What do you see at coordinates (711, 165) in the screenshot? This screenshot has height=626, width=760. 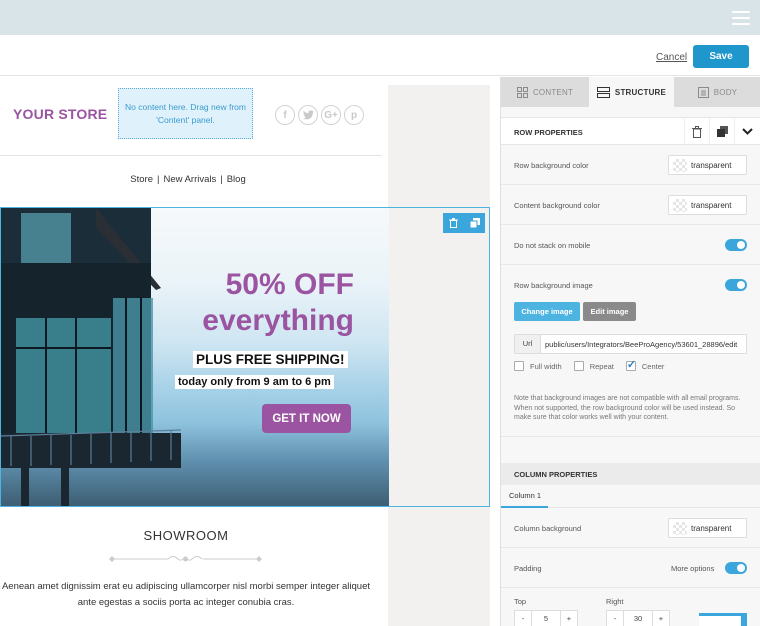 I see `row-bg-color-value: transparent` at bounding box center [711, 165].